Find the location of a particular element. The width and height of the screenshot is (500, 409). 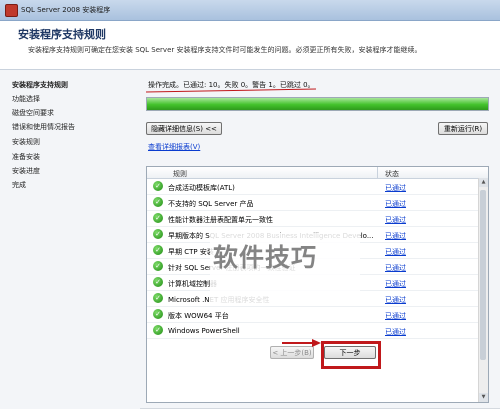

watermark-text: 软件技巧 is located at coordinates (265, 257).